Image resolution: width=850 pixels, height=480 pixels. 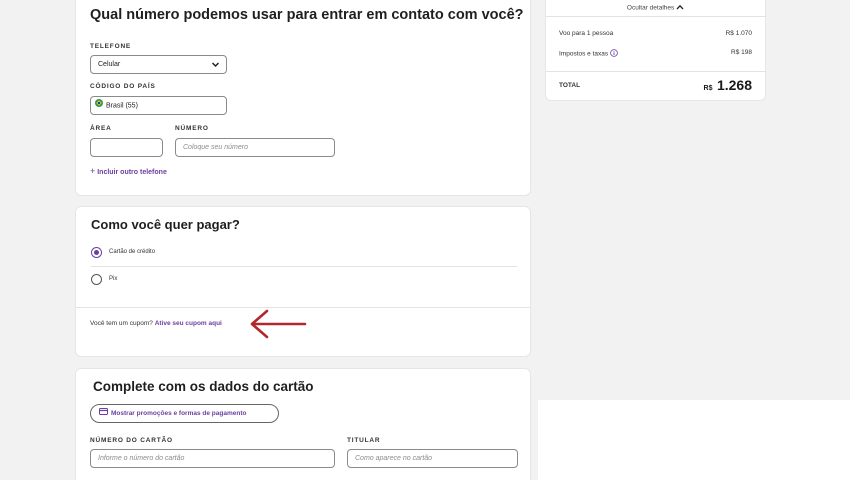 What do you see at coordinates (109, 64) in the screenshot?
I see `phone-type-value: Celular` at bounding box center [109, 64].